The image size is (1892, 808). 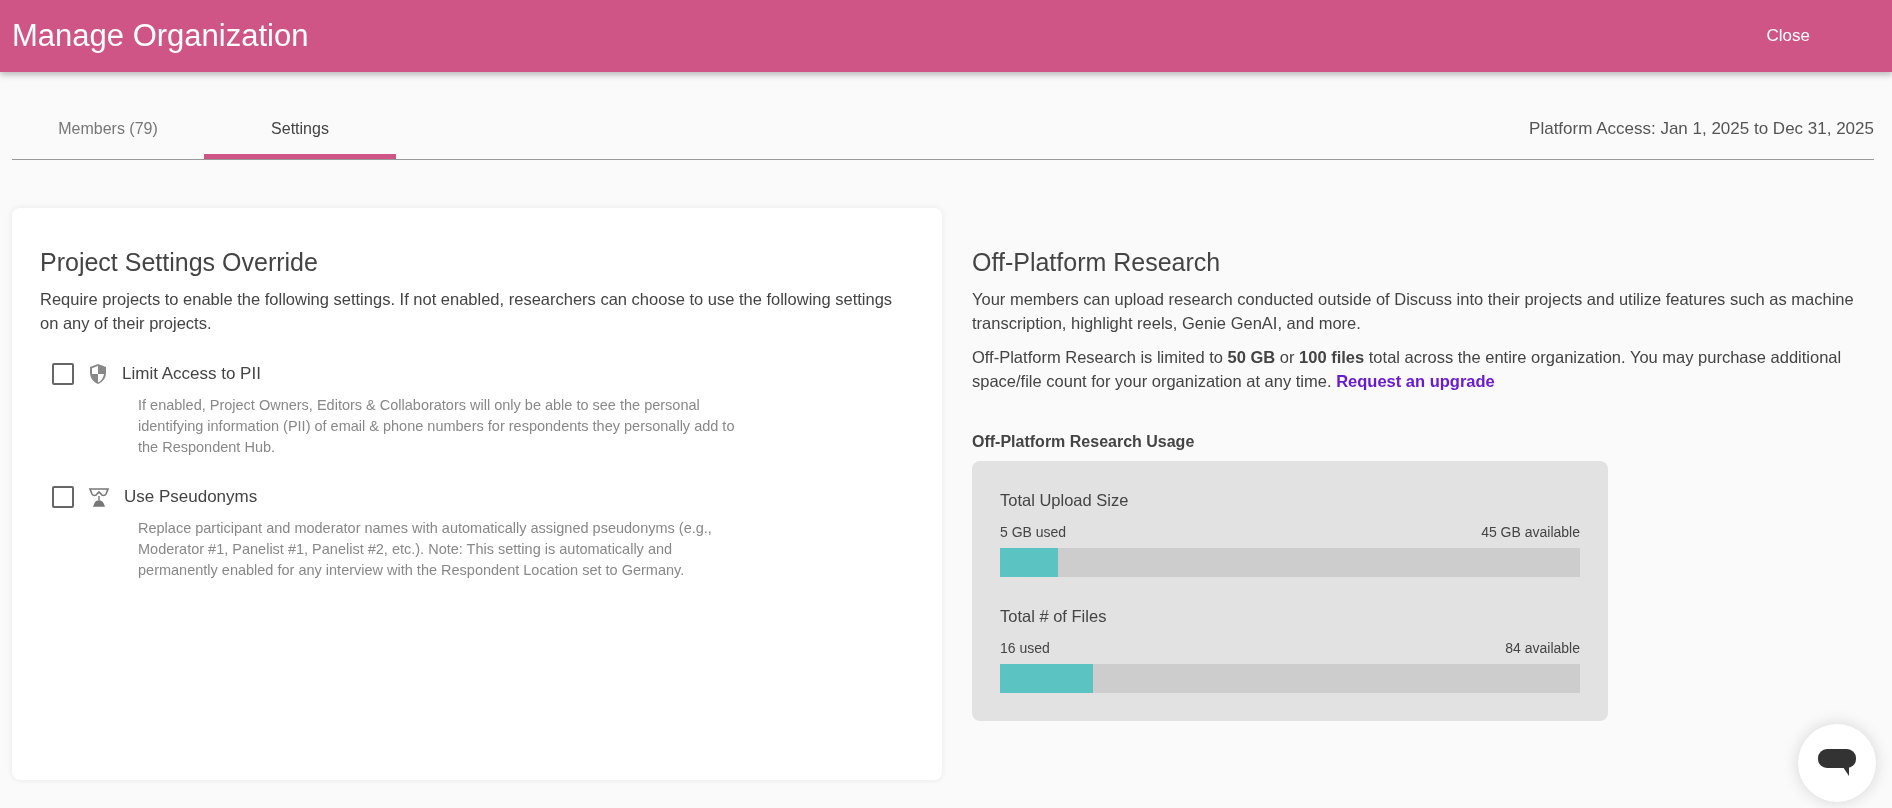 I want to click on chat-bubble-icon, so click(x=1837, y=763).